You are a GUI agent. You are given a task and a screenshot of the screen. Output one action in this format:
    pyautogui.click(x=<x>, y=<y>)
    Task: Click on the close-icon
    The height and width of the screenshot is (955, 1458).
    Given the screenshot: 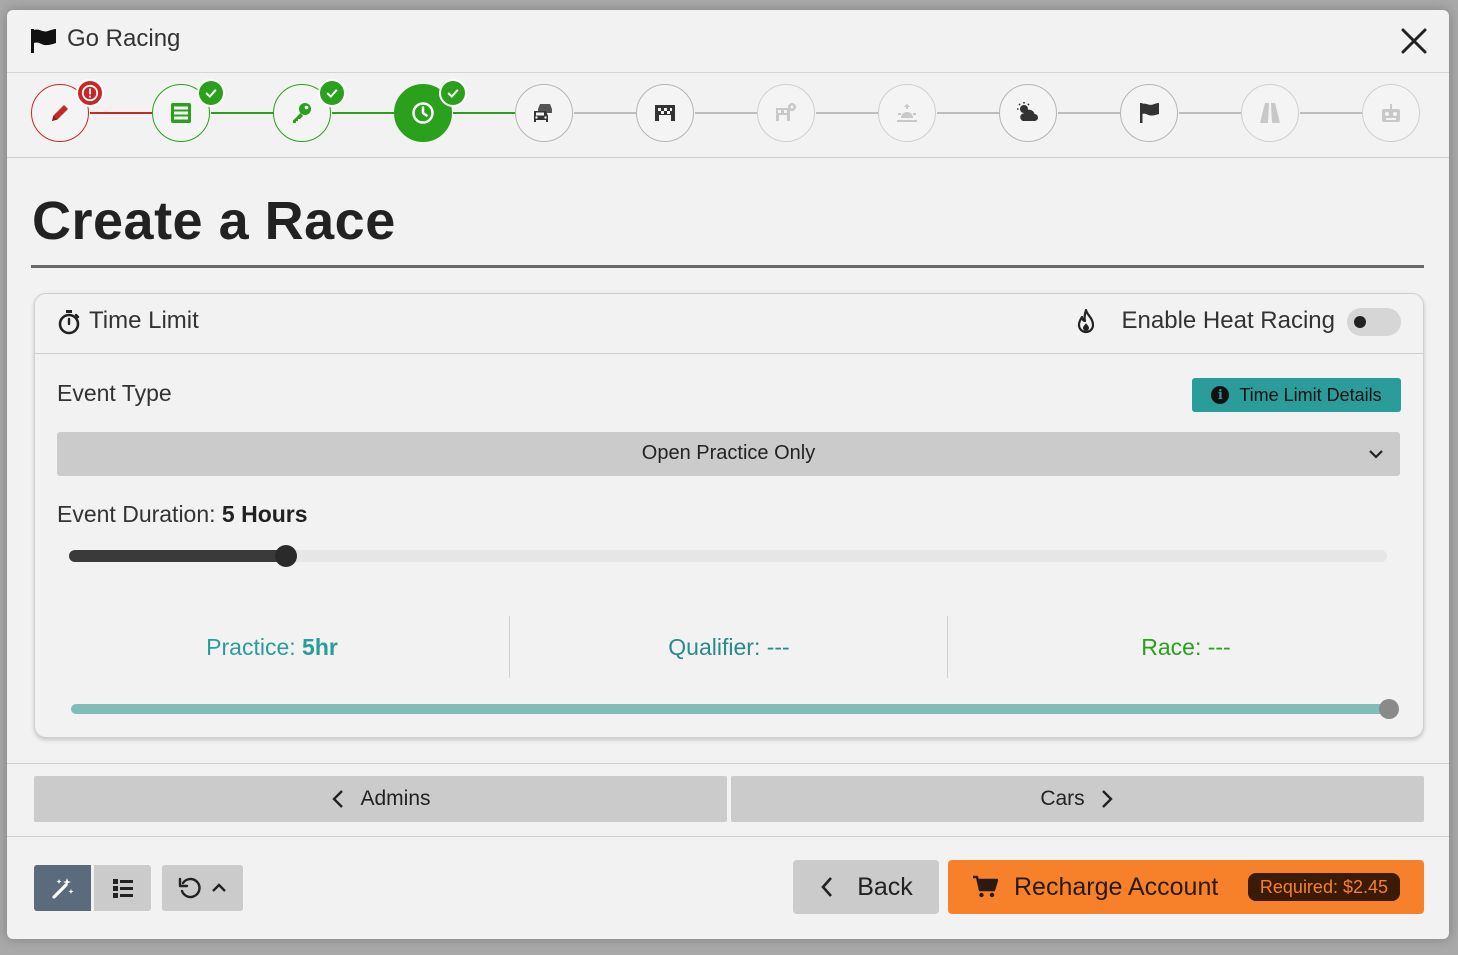 What is the action you would take?
    pyautogui.click(x=1414, y=41)
    